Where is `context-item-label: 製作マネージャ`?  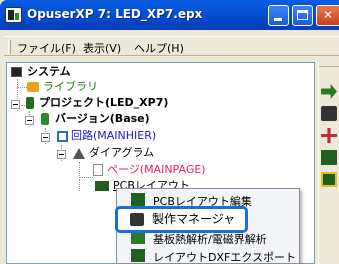
context-item-label: 製作マネージャ is located at coordinates (194, 219).